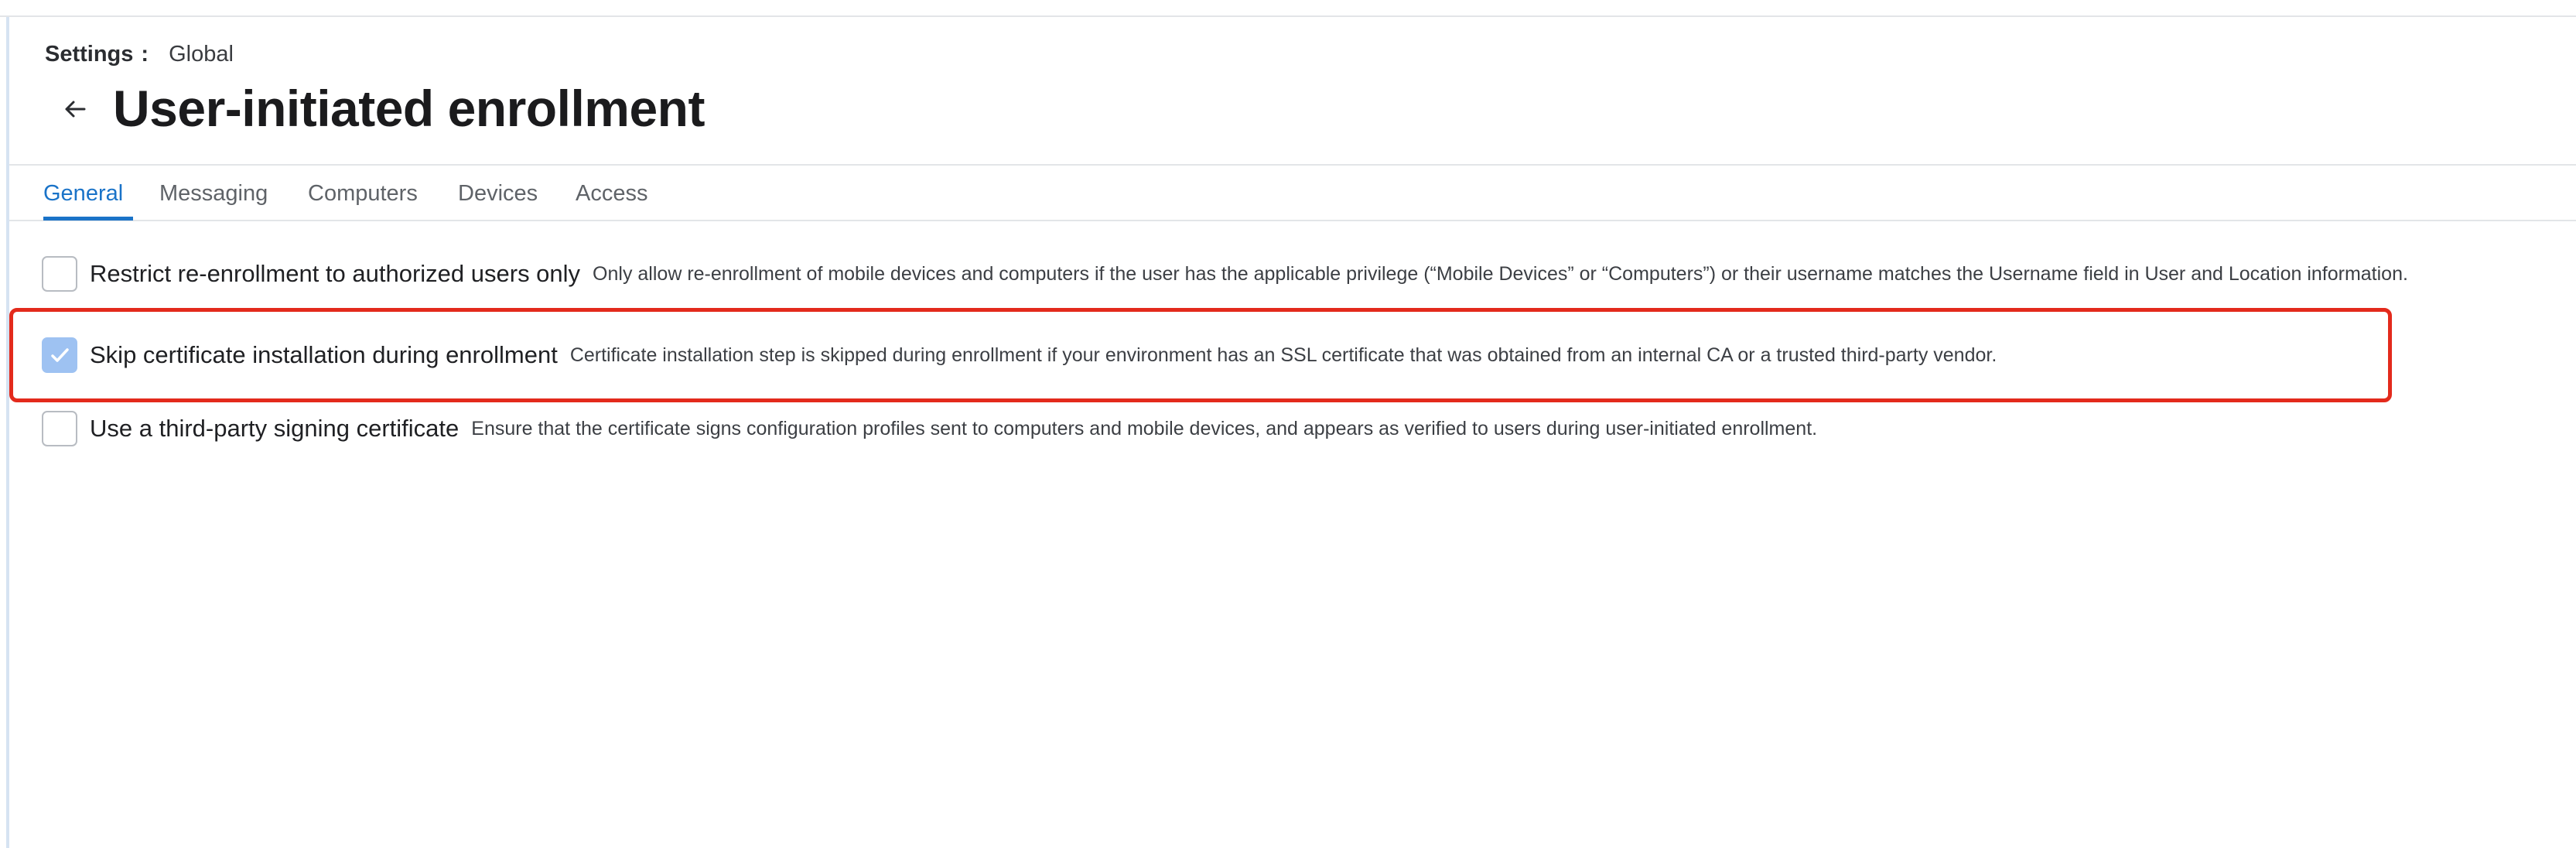  What do you see at coordinates (1288, 16) in the screenshot?
I see `top-divider` at bounding box center [1288, 16].